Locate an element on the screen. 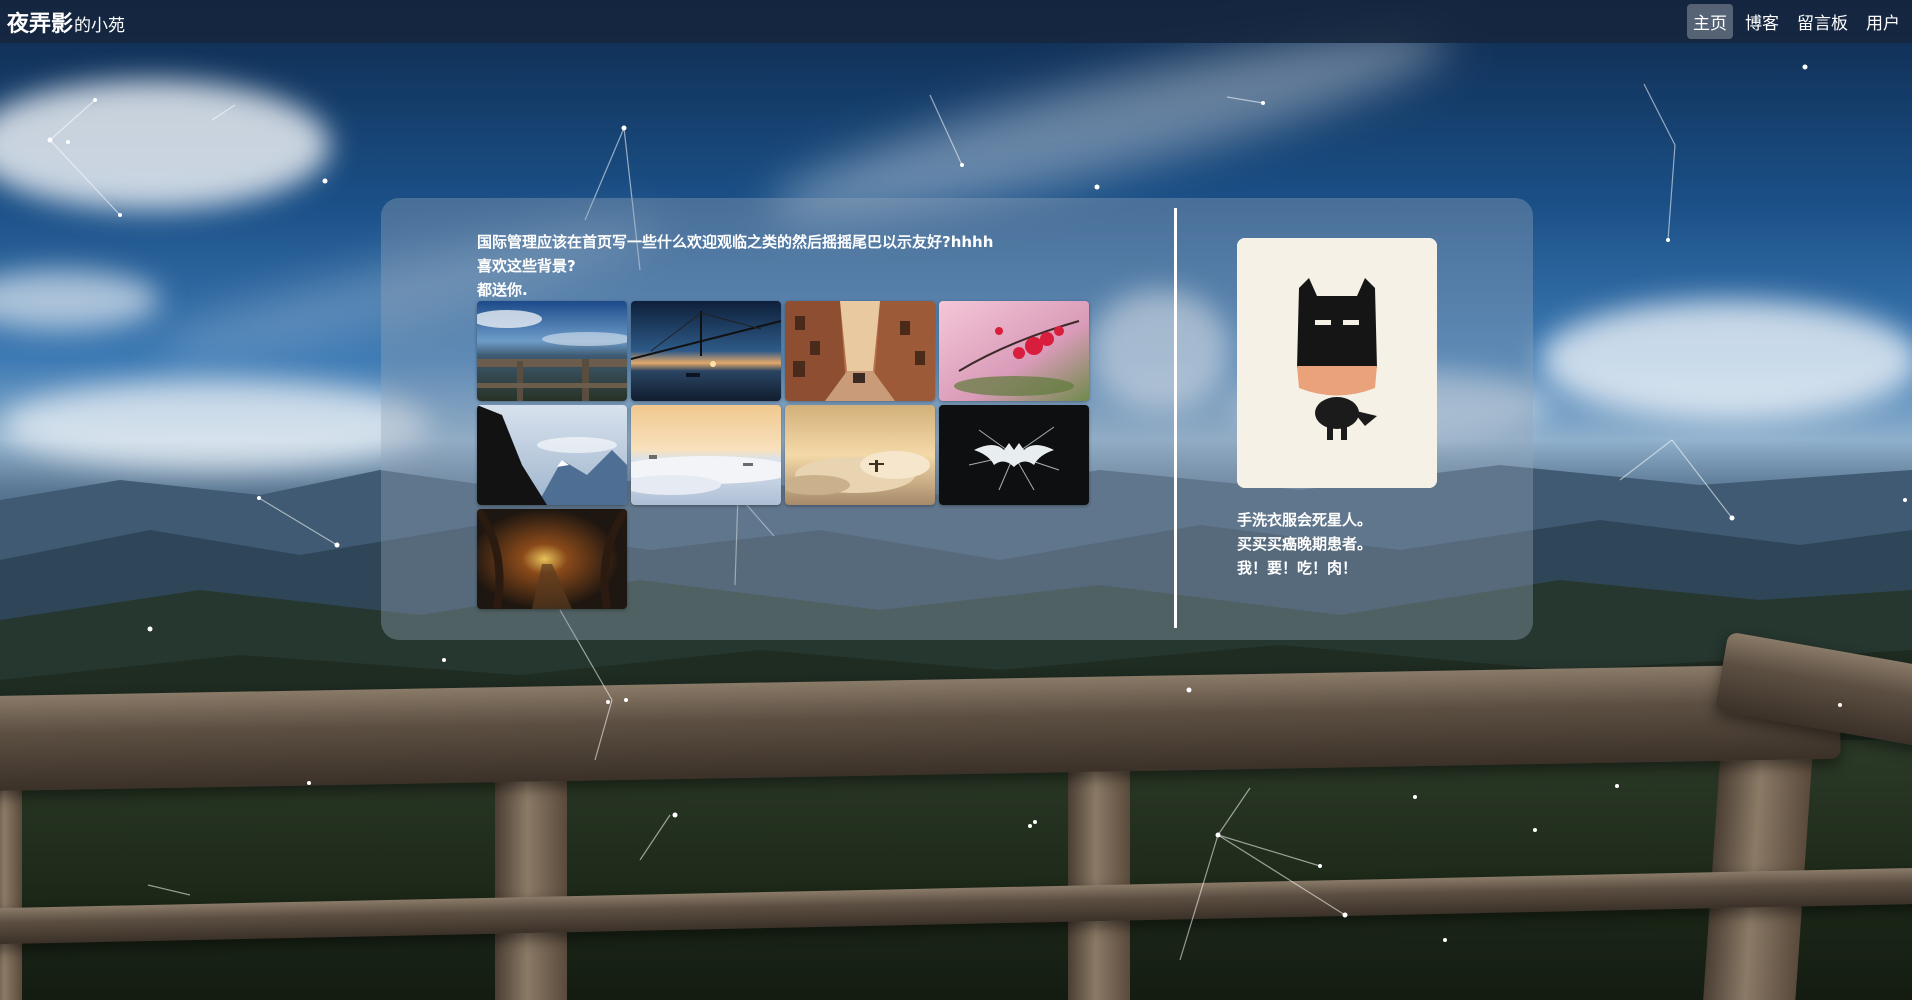 The image size is (1912, 1000). gallery-thumb-bridge is located at coordinates (706, 351).